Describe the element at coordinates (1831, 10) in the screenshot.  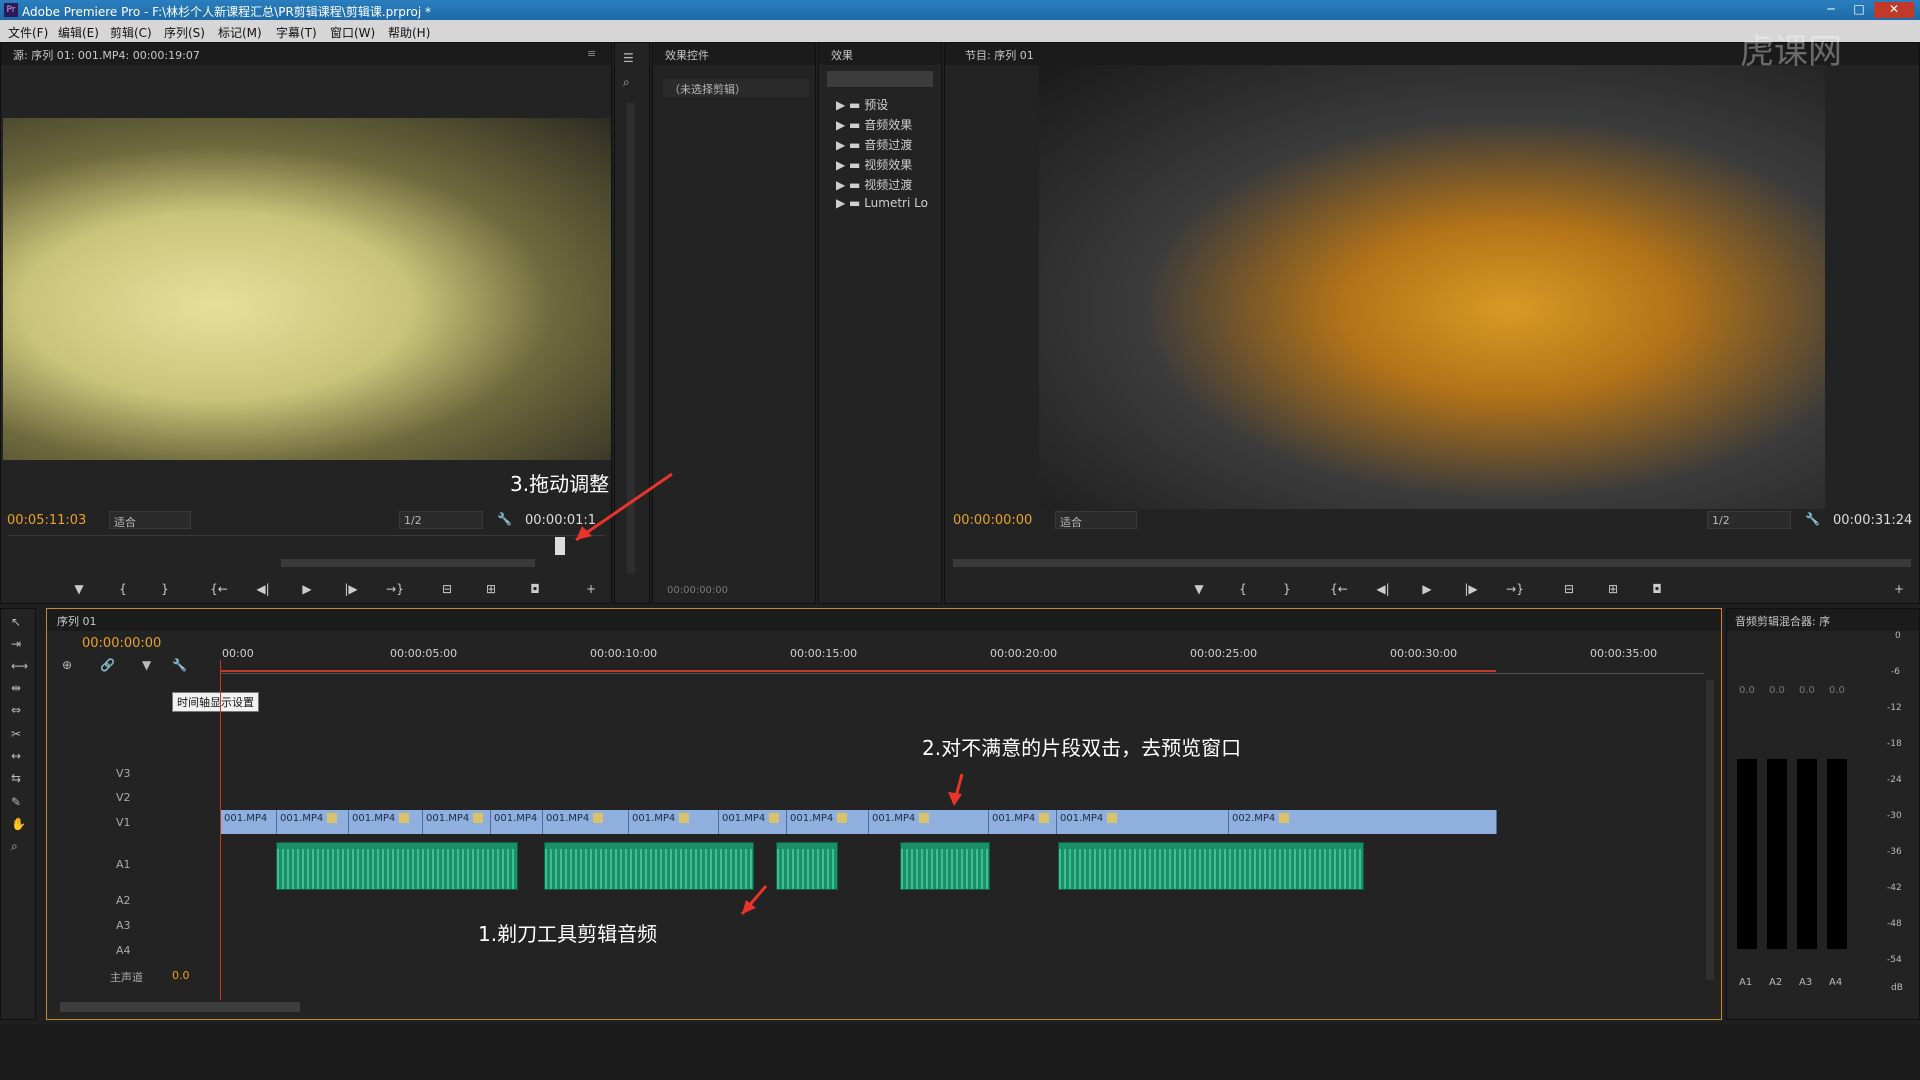
I see `minimize-button: ─` at that location.